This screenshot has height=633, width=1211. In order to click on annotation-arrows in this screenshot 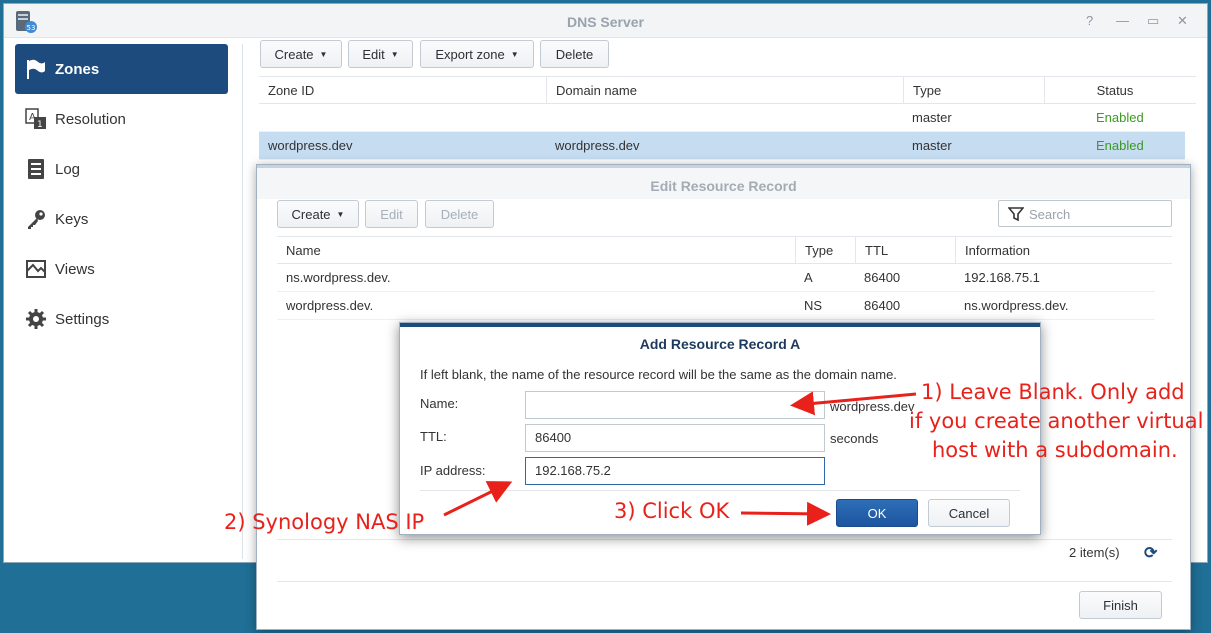, I will do `click(680, 458)`.